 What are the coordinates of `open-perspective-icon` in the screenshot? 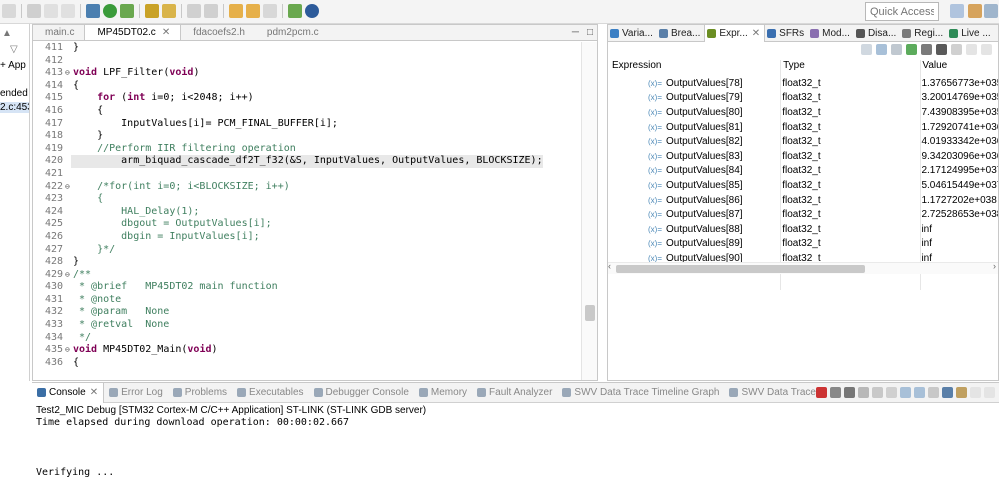 It's located at (295, 11).